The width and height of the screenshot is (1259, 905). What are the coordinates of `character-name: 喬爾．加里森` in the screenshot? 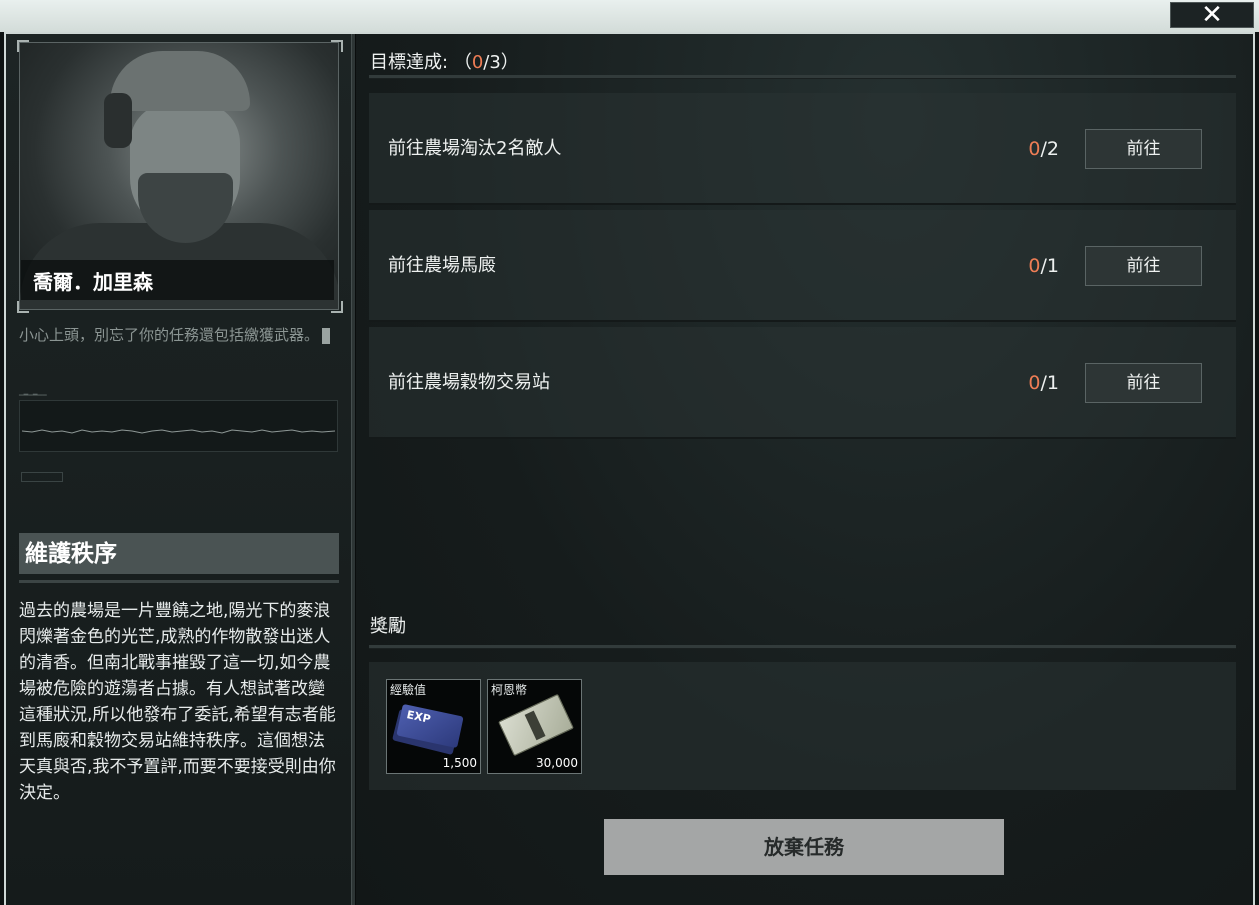 It's located at (177, 280).